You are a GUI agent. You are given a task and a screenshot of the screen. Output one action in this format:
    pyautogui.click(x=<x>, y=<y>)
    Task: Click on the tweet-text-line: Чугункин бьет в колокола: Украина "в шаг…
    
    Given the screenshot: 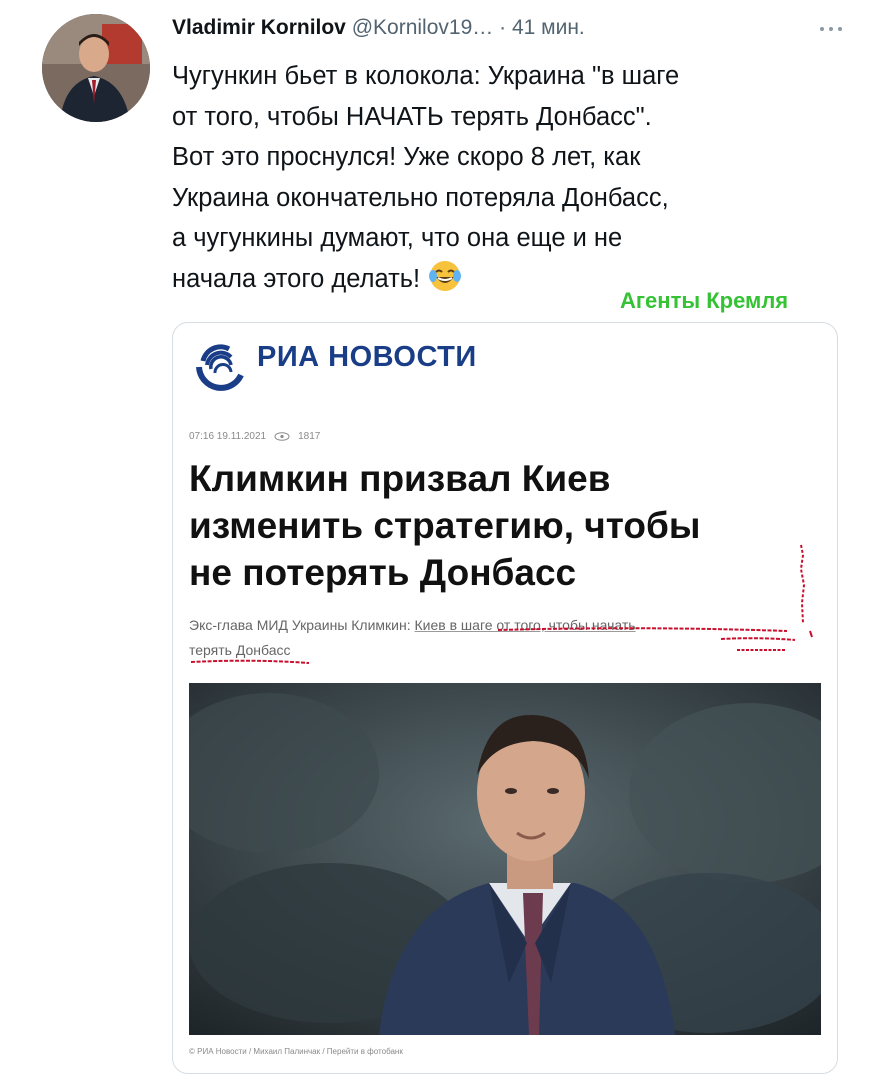 What is the action you would take?
    pyautogui.click(x=426, y=76)
    